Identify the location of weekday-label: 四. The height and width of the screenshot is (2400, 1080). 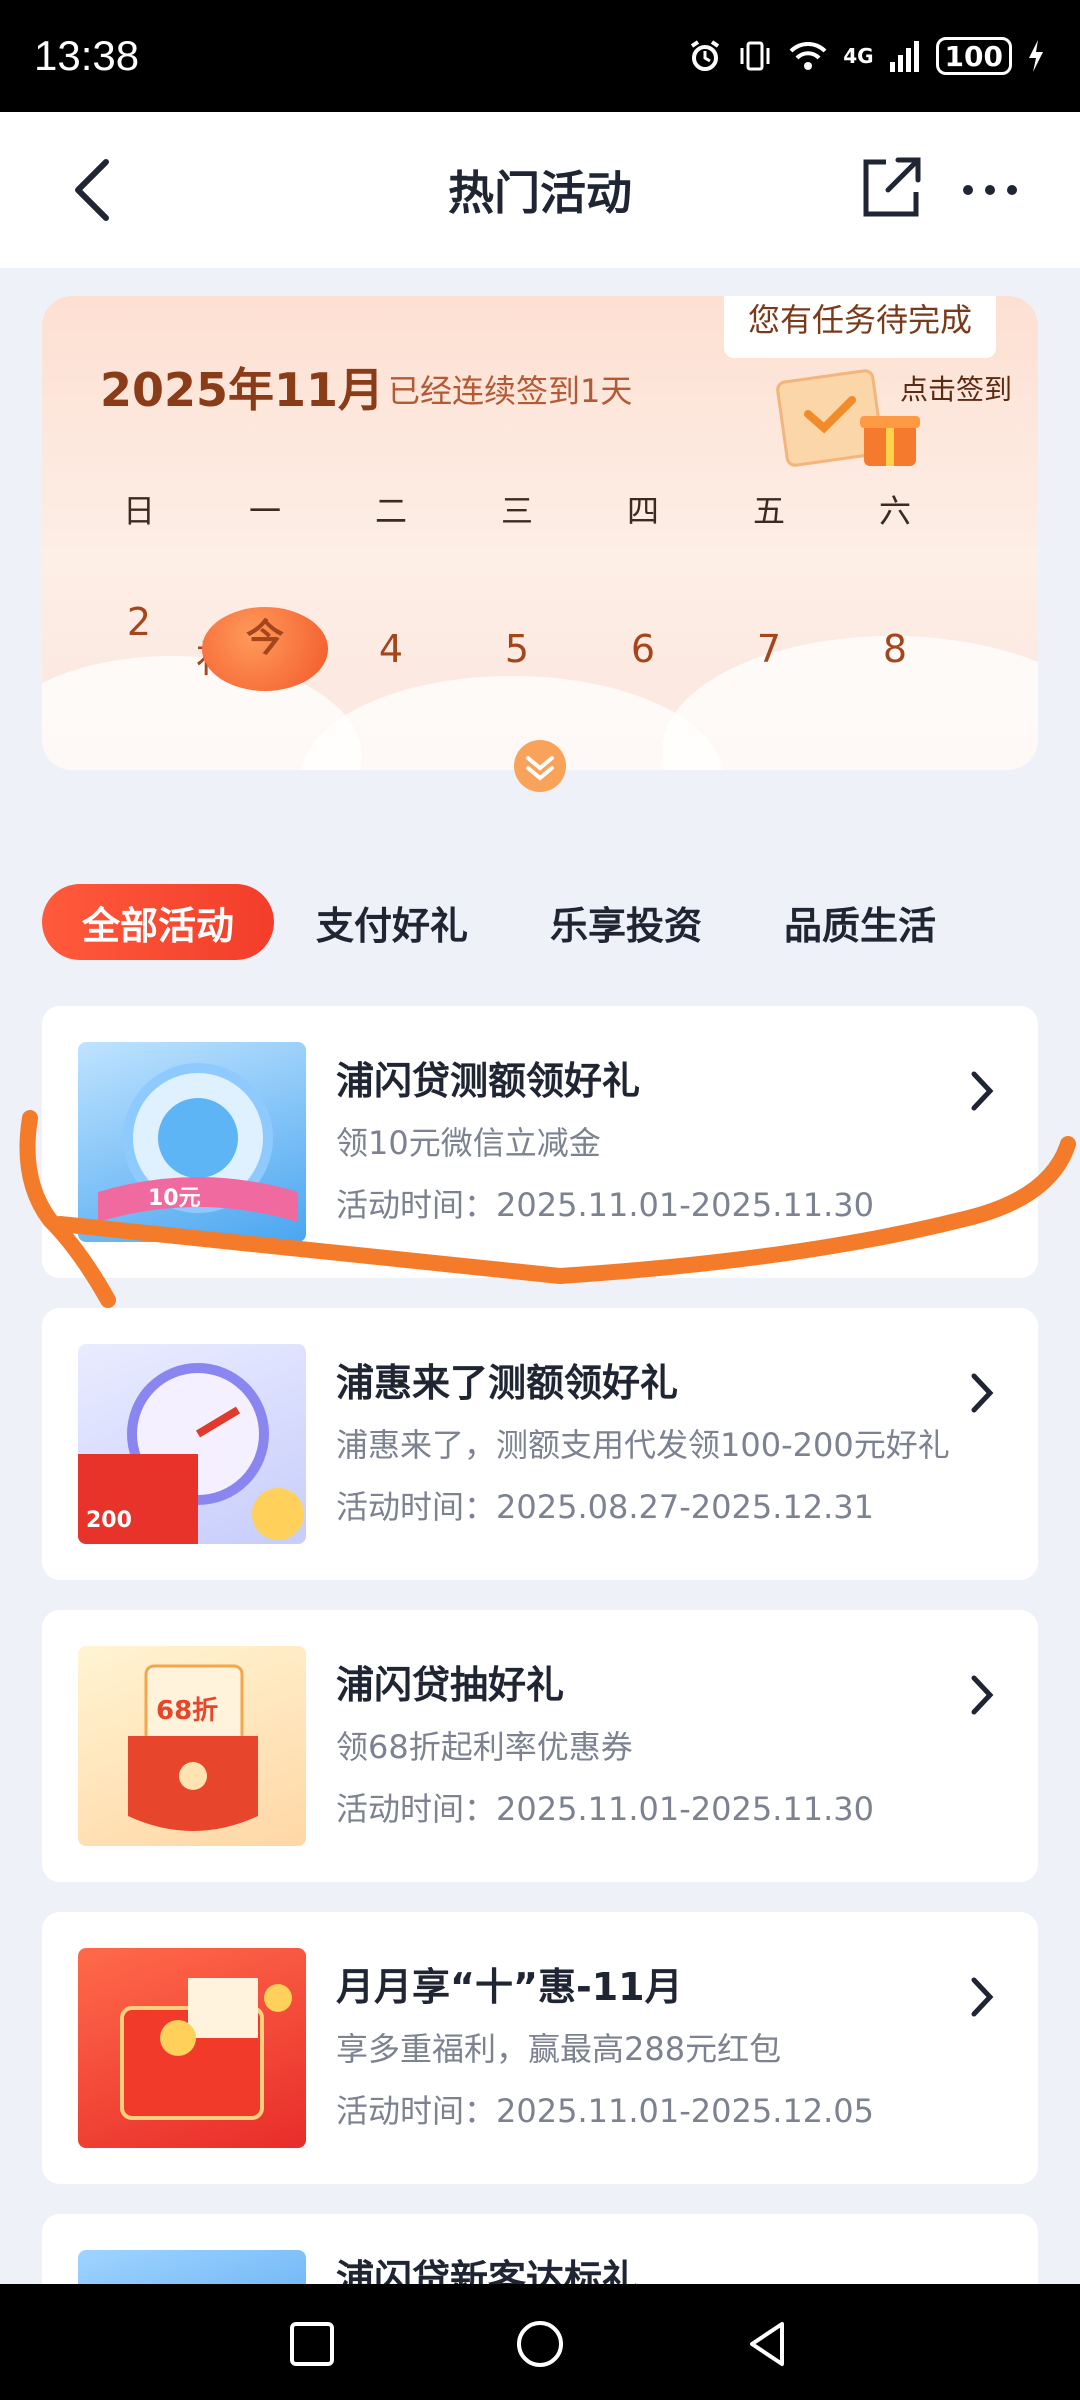
(642, 511).